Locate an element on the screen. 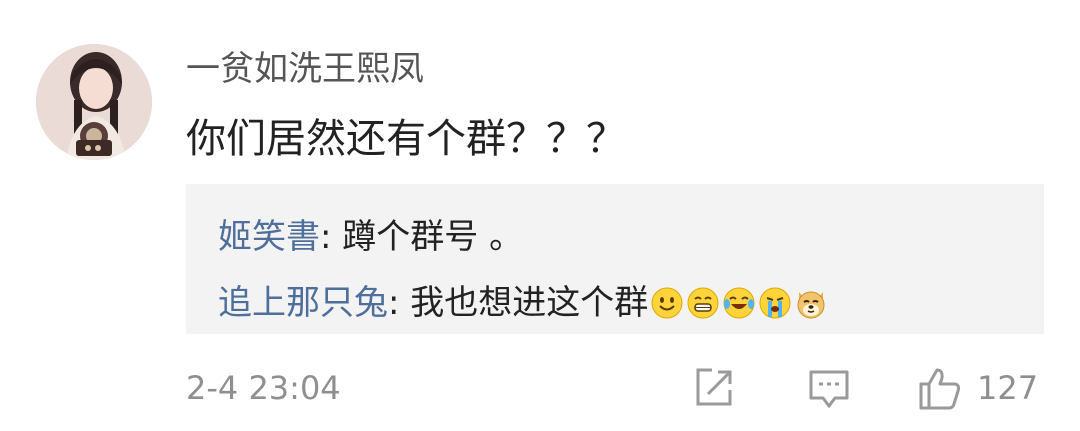 The image size is (1080, 431). avatar is located at coordinates (94, 102).